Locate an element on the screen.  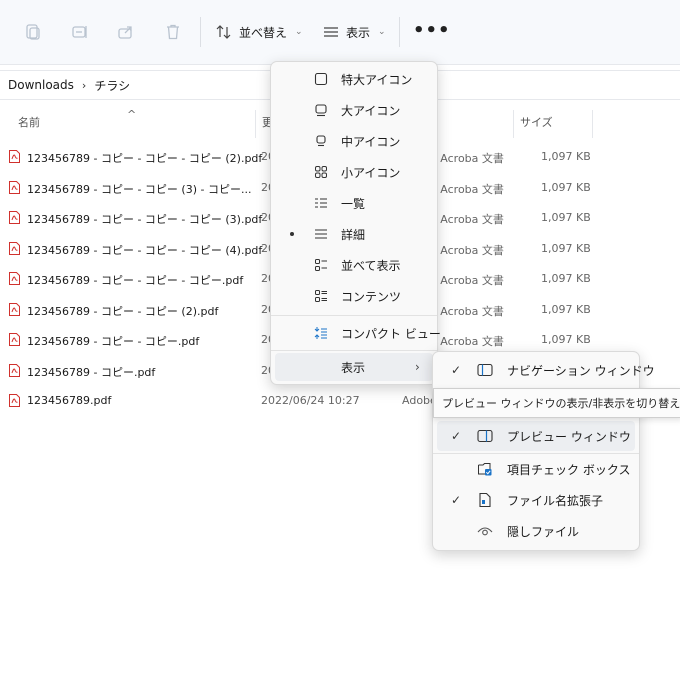
menu-item-list: 一覧 is located at coordinates (354, 203).